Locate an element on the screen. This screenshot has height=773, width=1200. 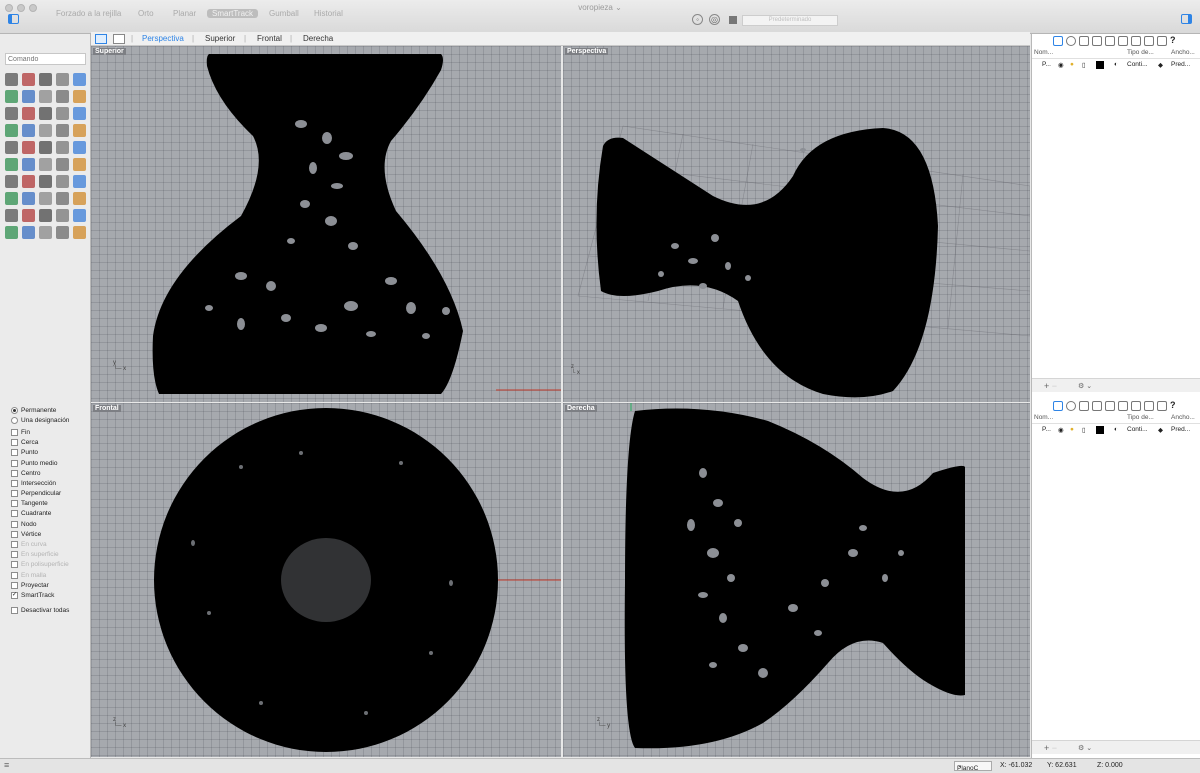
tab-front: Frontal is located at coordinates (269, 38).